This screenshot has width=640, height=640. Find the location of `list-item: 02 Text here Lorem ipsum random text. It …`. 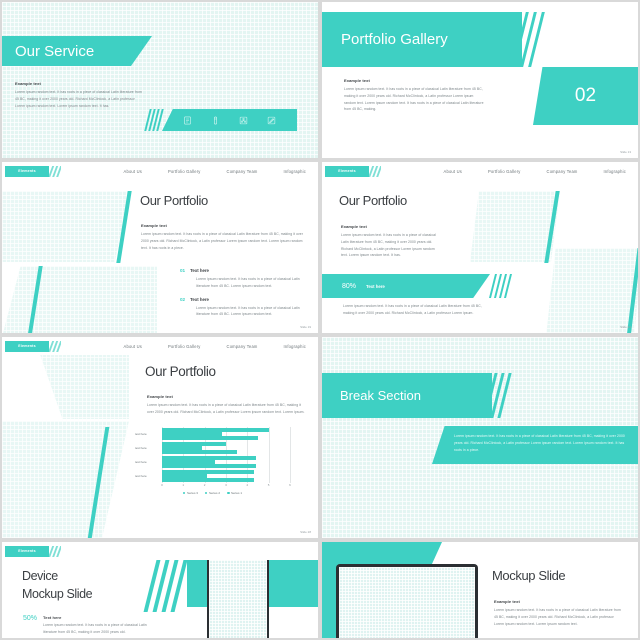

list-item: 02 Text here Lorem ipsum random text. It … is located at coordinates (242, 308).